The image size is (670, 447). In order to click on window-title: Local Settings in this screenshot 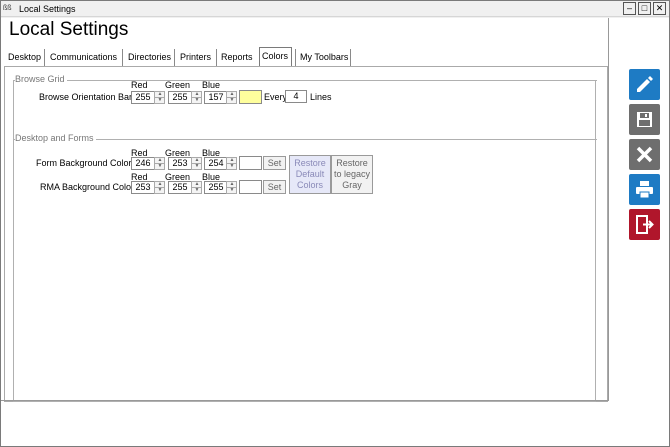, I will do `click(47, 9)`.